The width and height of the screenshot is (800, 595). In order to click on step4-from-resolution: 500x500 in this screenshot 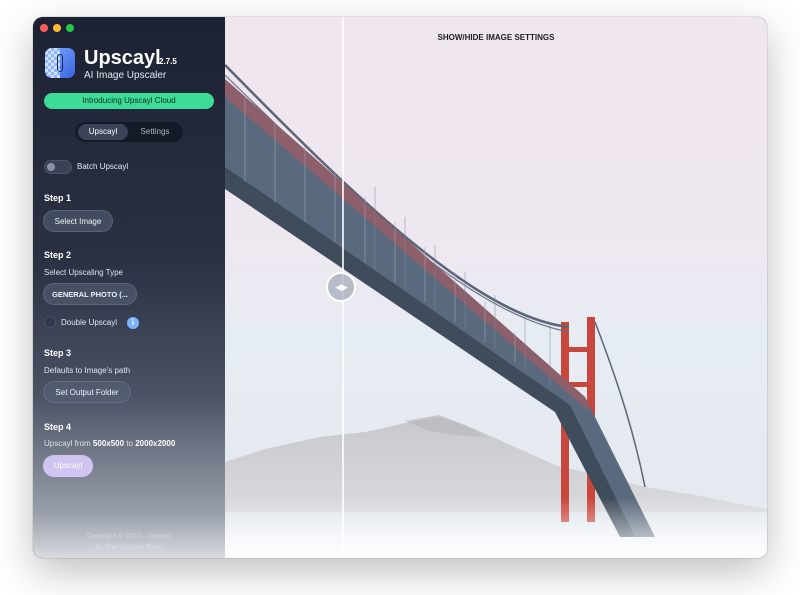, I will do `click(108, 443)`.